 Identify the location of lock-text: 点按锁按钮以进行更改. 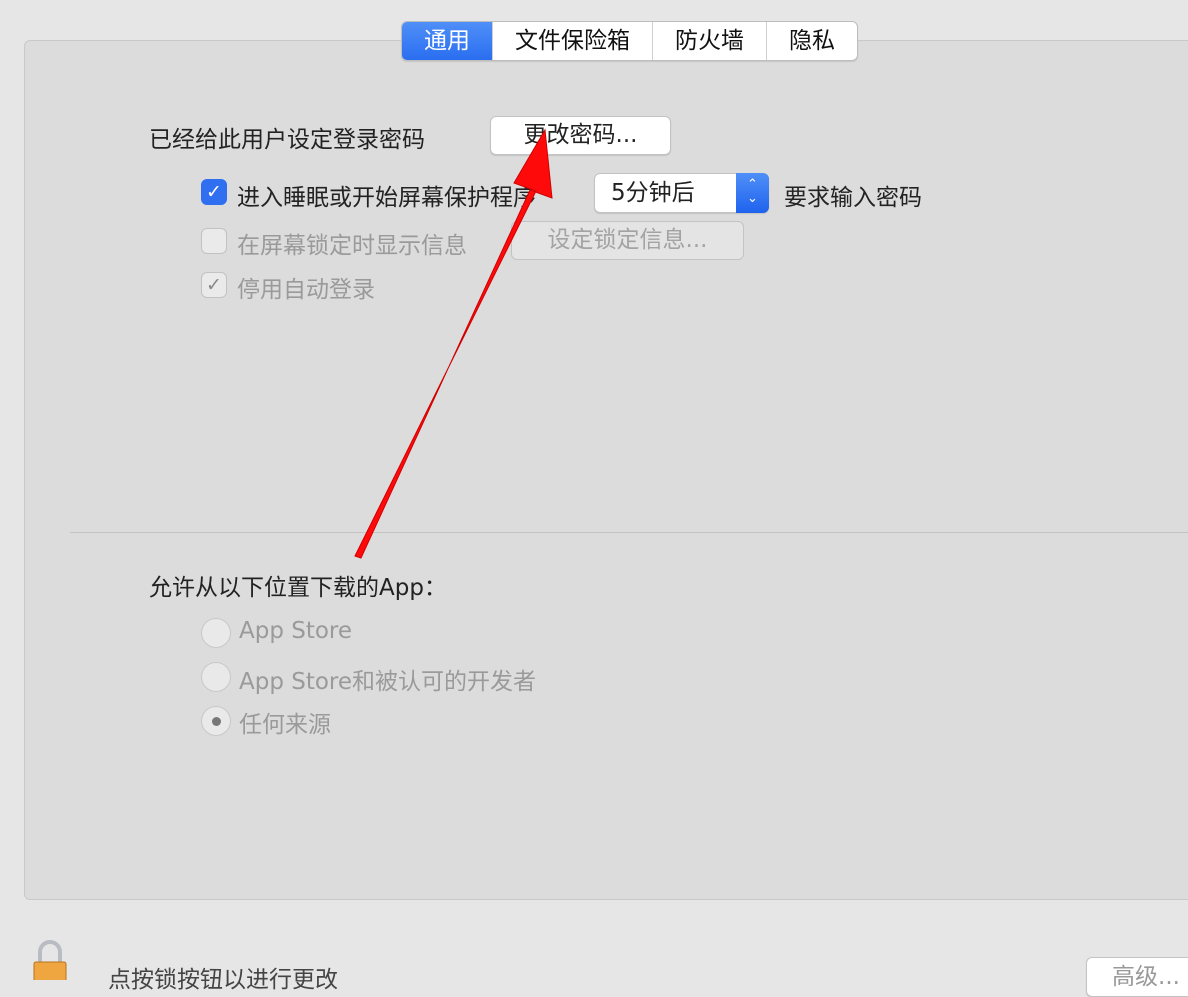
(223, 980).